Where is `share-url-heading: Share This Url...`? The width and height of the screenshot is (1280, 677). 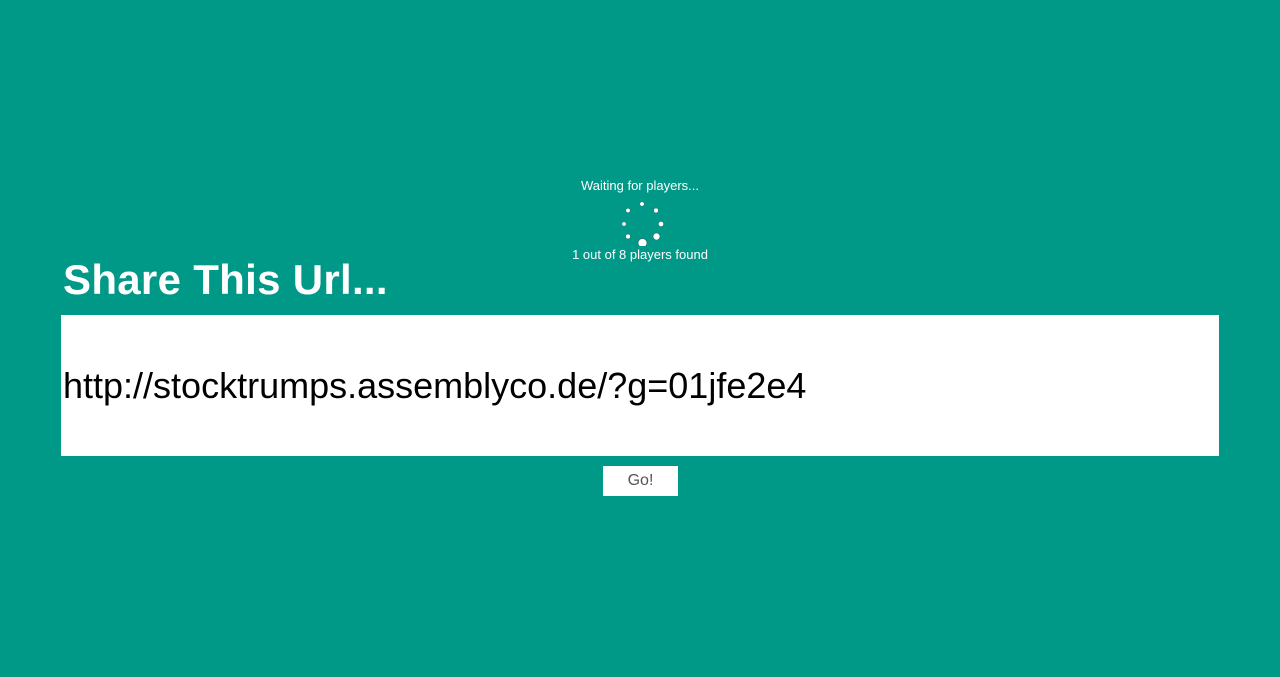 share-url-heading: Share This Url... is located at coordinates (225, 279).